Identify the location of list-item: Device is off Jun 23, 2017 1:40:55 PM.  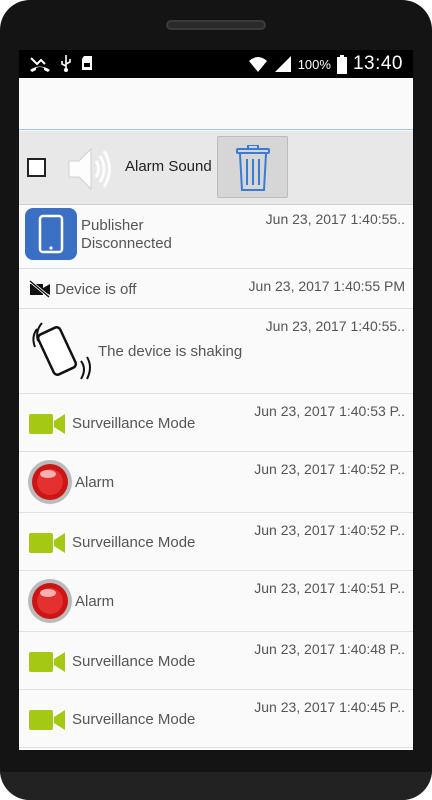
(216, 289).